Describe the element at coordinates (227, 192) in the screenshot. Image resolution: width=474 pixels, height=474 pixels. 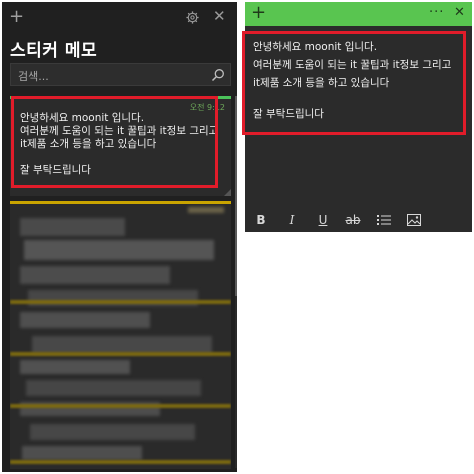
I see `note-corner-fold` at that location.